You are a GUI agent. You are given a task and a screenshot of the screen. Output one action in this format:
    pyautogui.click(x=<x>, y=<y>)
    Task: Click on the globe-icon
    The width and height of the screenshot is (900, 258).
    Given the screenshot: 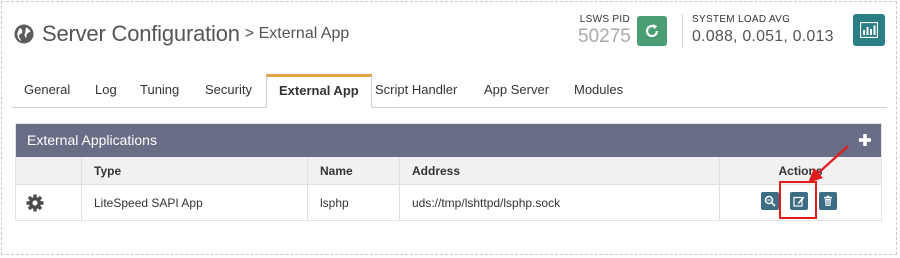 What is the action you would take?
    pyautogui.click(x=24, y=34)
    